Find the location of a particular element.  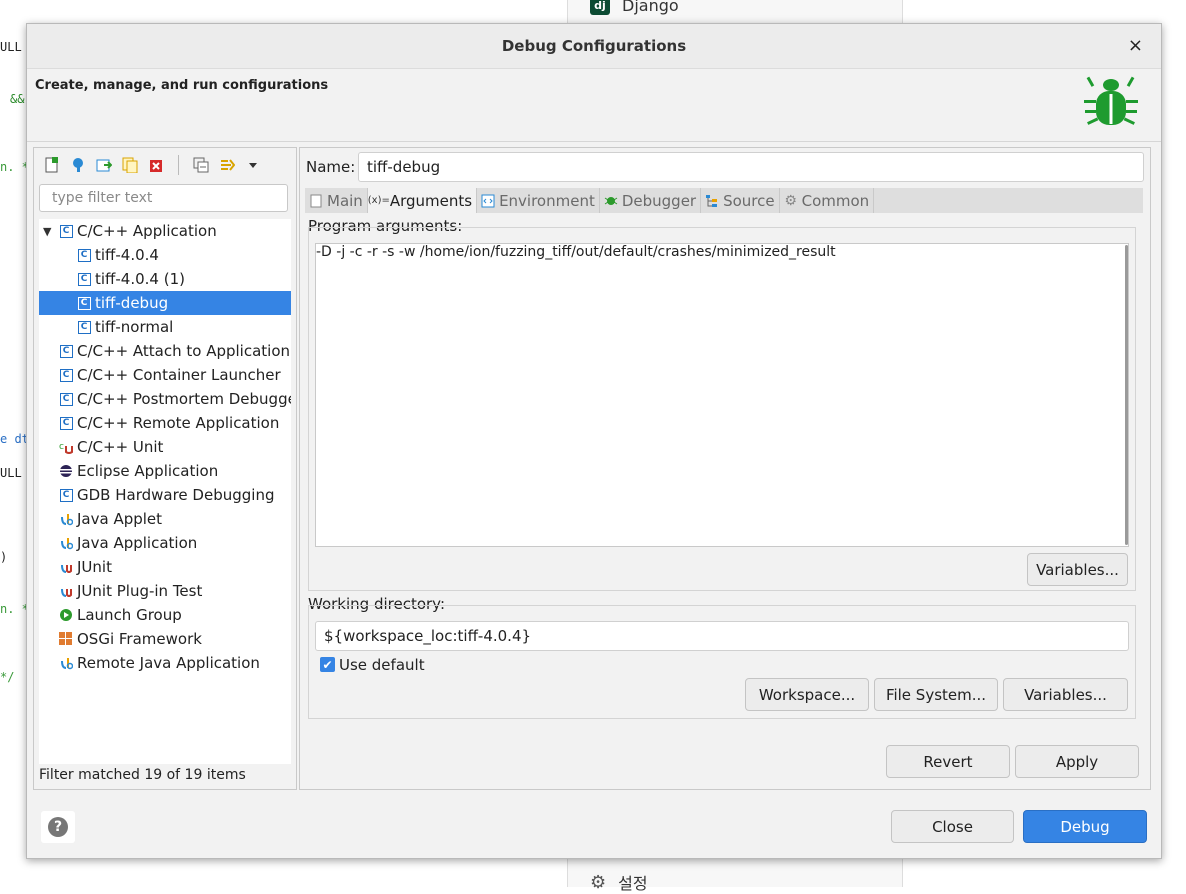

help-button: ? is located at coordinates (58, 827).